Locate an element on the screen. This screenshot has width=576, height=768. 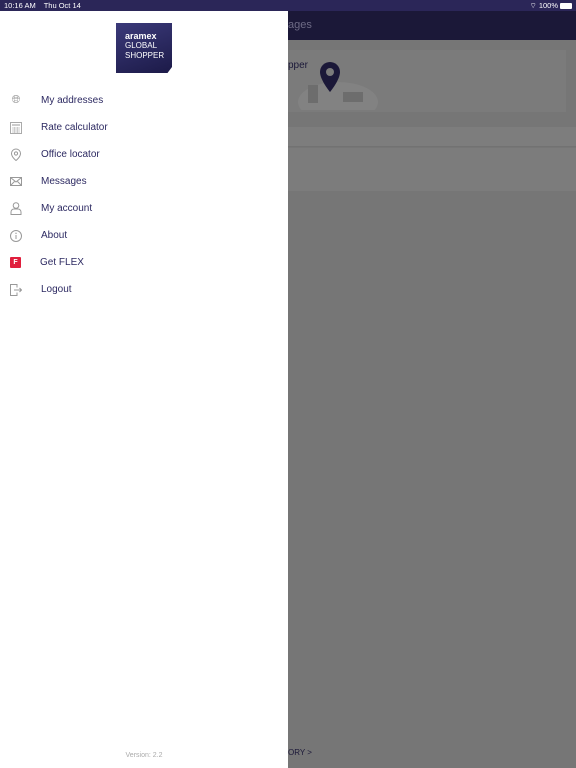
info-icon is located at coordinates (16, 235).